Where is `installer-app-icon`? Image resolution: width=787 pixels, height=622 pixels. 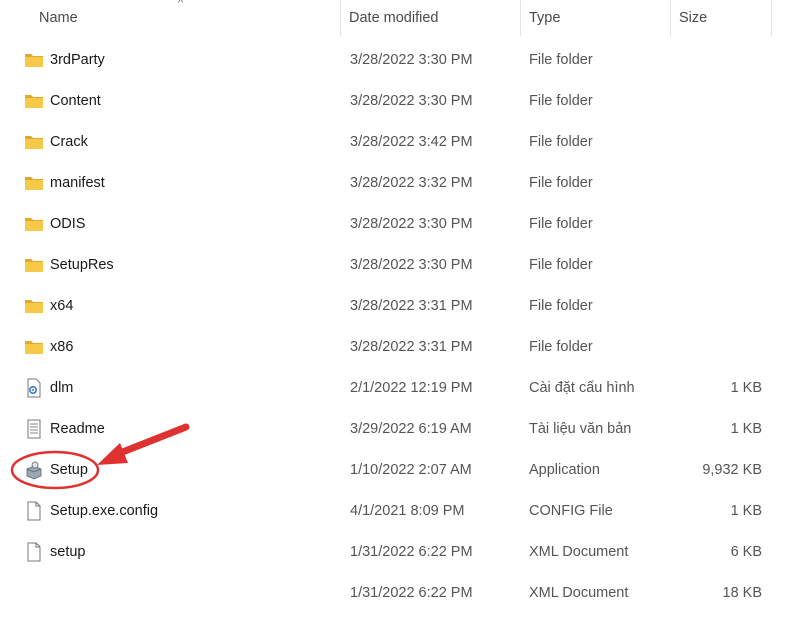 installer-app-icon is located at coordinates (34, 470).